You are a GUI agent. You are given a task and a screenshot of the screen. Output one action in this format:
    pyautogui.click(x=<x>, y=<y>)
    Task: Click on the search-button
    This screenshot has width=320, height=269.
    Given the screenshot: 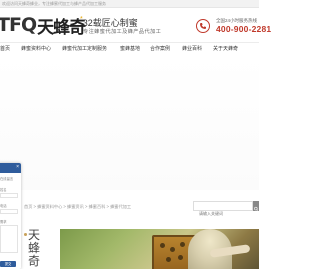 What is the action you would take?
    pyautogui.click(x=256, y=206)
    